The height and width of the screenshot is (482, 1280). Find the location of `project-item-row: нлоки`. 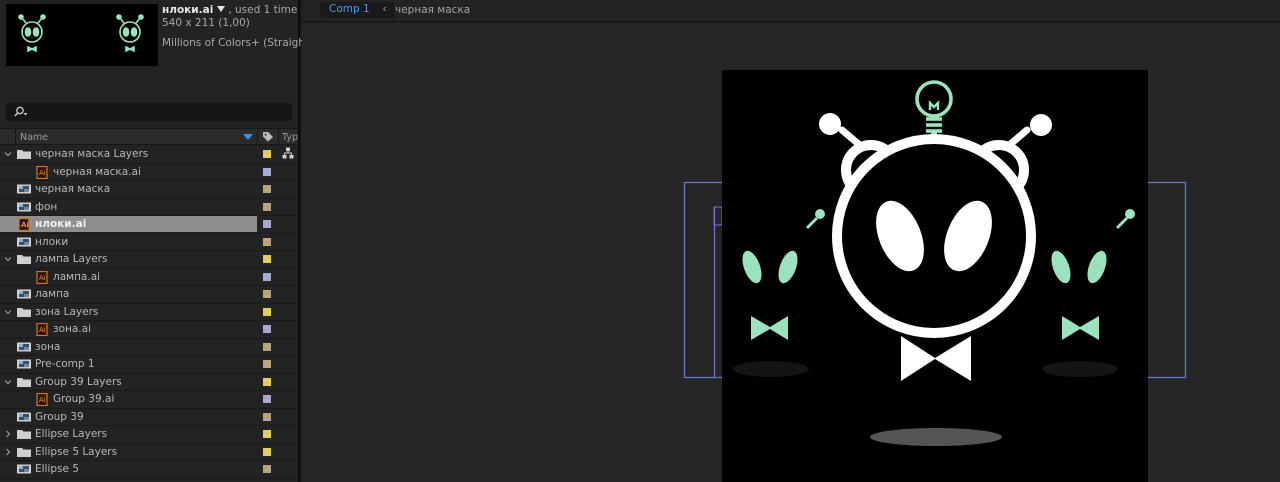

project-item-row: нлоки is located at coordinates (149, 242).